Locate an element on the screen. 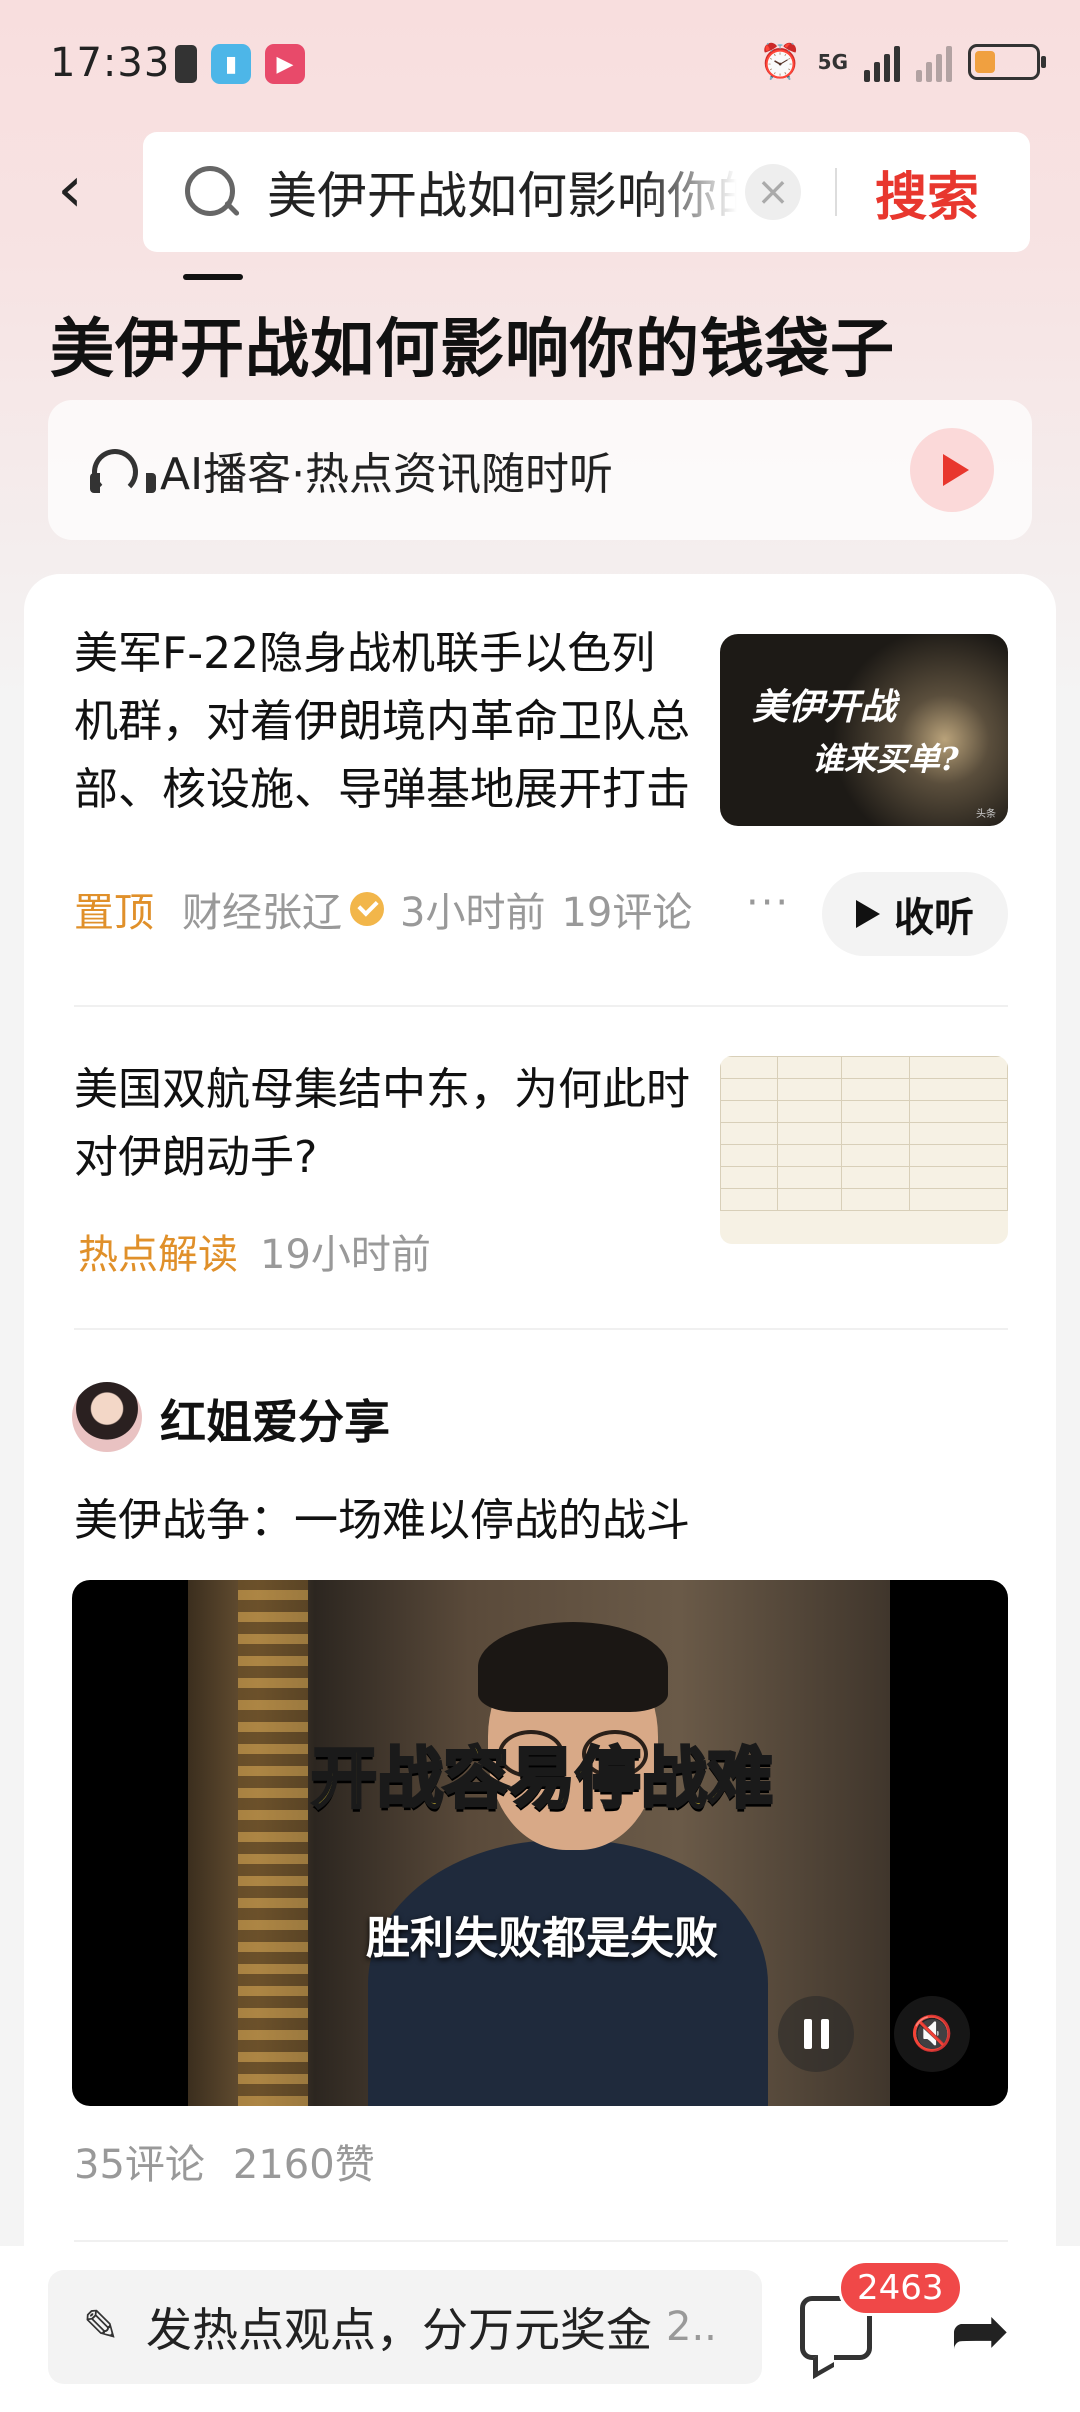  post-stats: 35评论 2160赞 is located at coordinates (224, 2161).